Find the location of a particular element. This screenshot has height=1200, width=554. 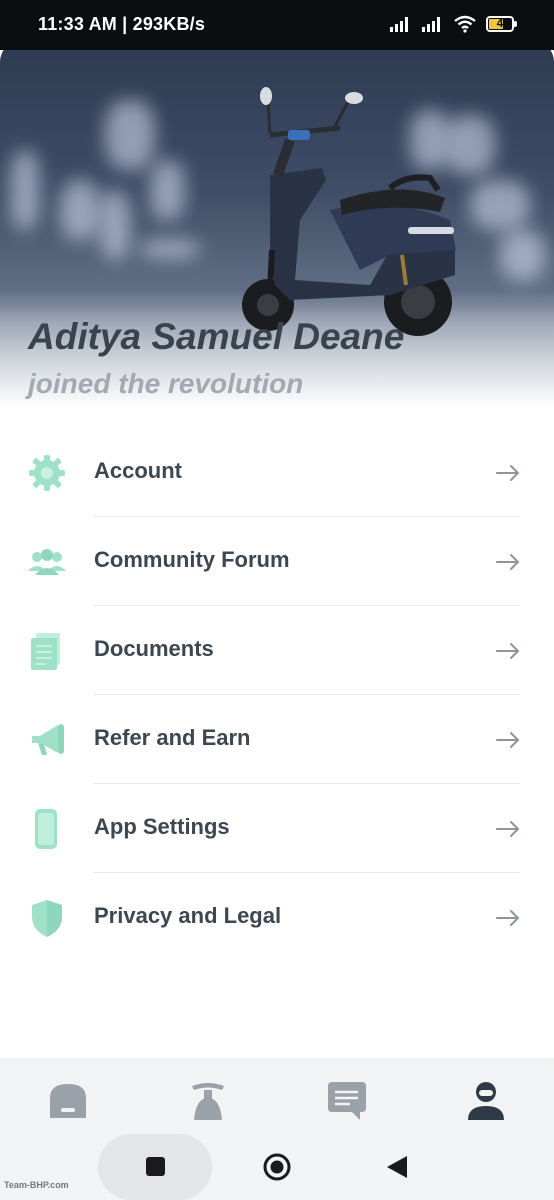

menu-item-documents: Documents is located at coordinates (277, 650).